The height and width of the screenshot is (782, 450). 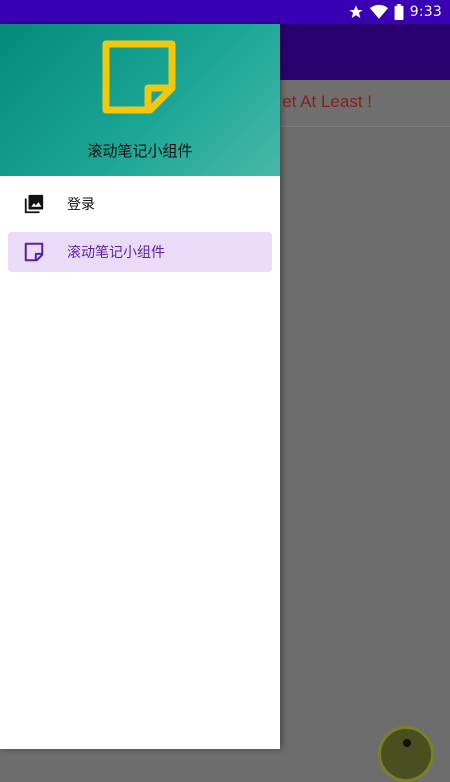 I want to click on drawer-header: 滚动笔记小组件, so click(x=140, y=100).